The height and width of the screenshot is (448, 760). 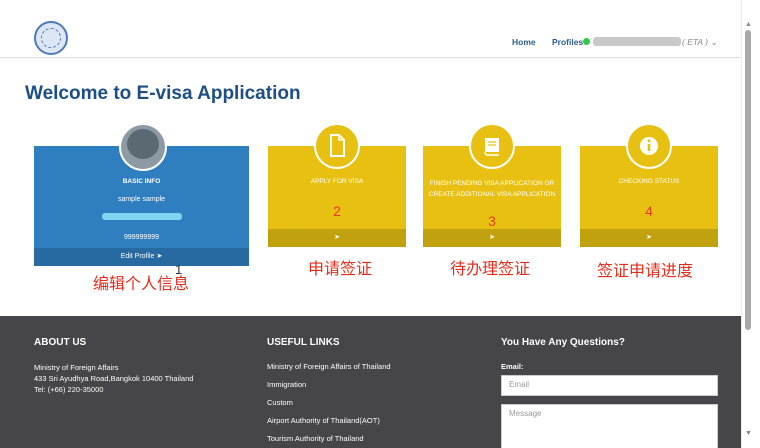 What do you see at coordinates (69, 389) in the screenshot?
I see `about-line: Tel: (+66) 220-35000` at bounding box center [69, 389].